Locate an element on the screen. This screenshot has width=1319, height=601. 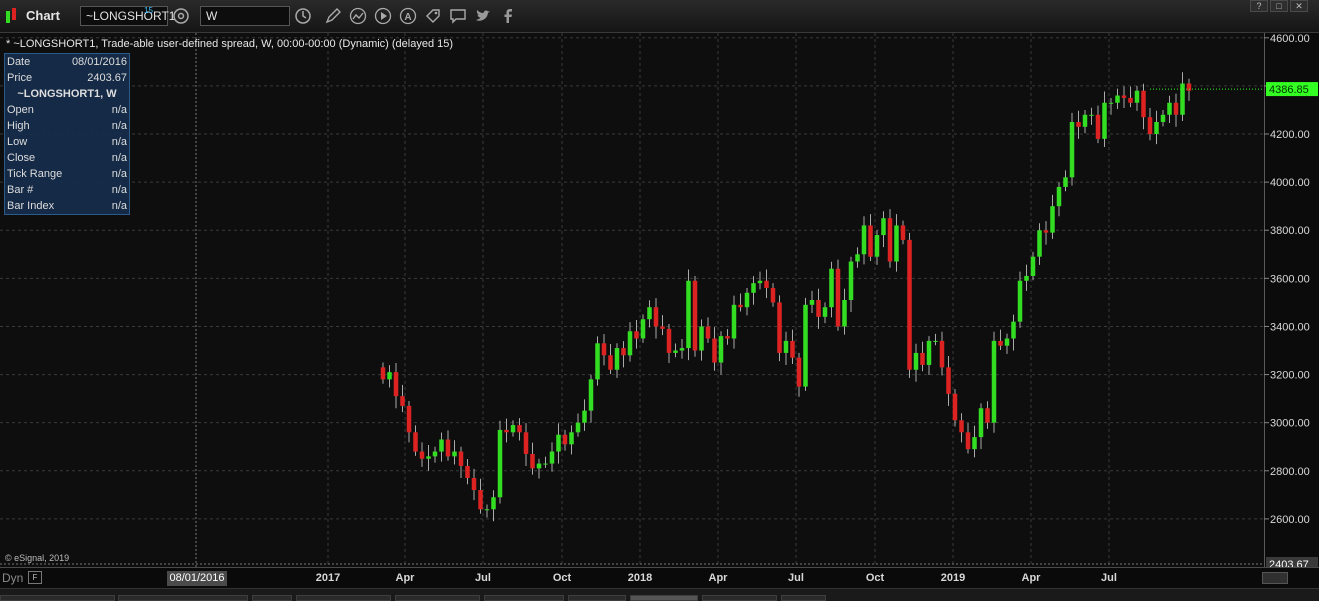
y-tick-label: 2800.00 is located at coordinates (1290, 472).